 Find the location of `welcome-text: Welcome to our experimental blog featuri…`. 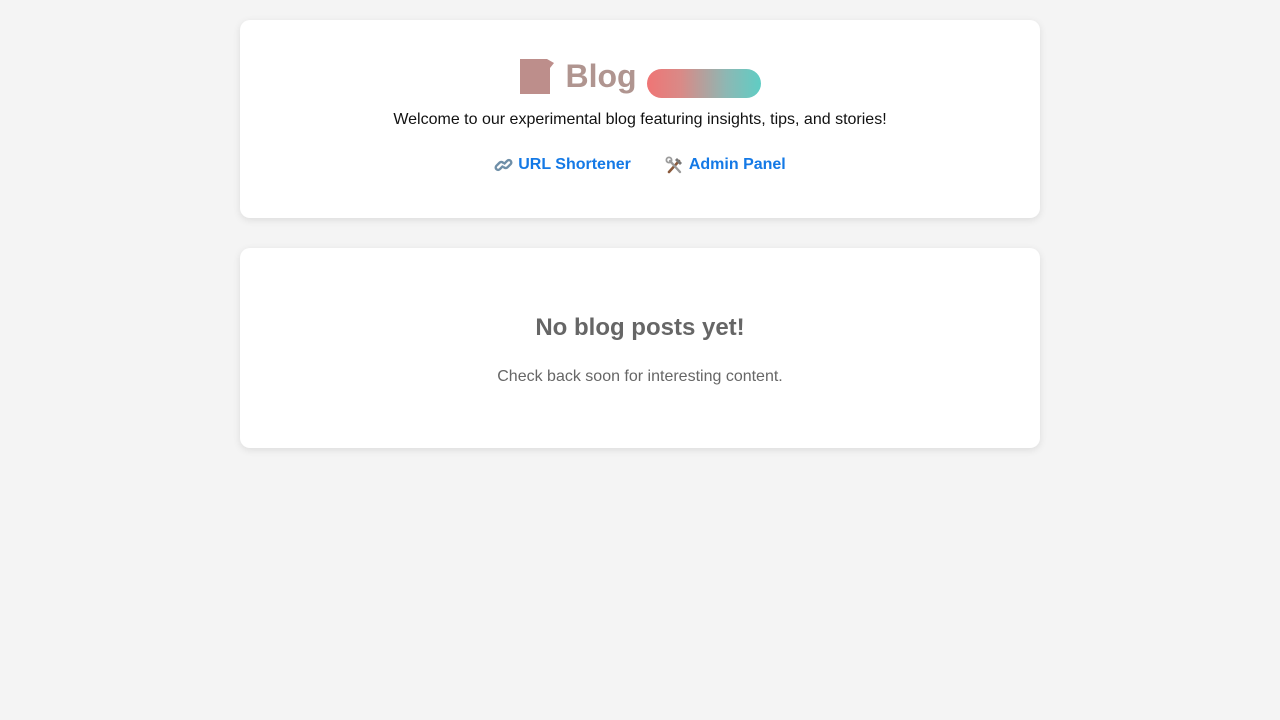

welcome-text: Welcome to our experimental blog featuri… is located at coordinates (640, 119).